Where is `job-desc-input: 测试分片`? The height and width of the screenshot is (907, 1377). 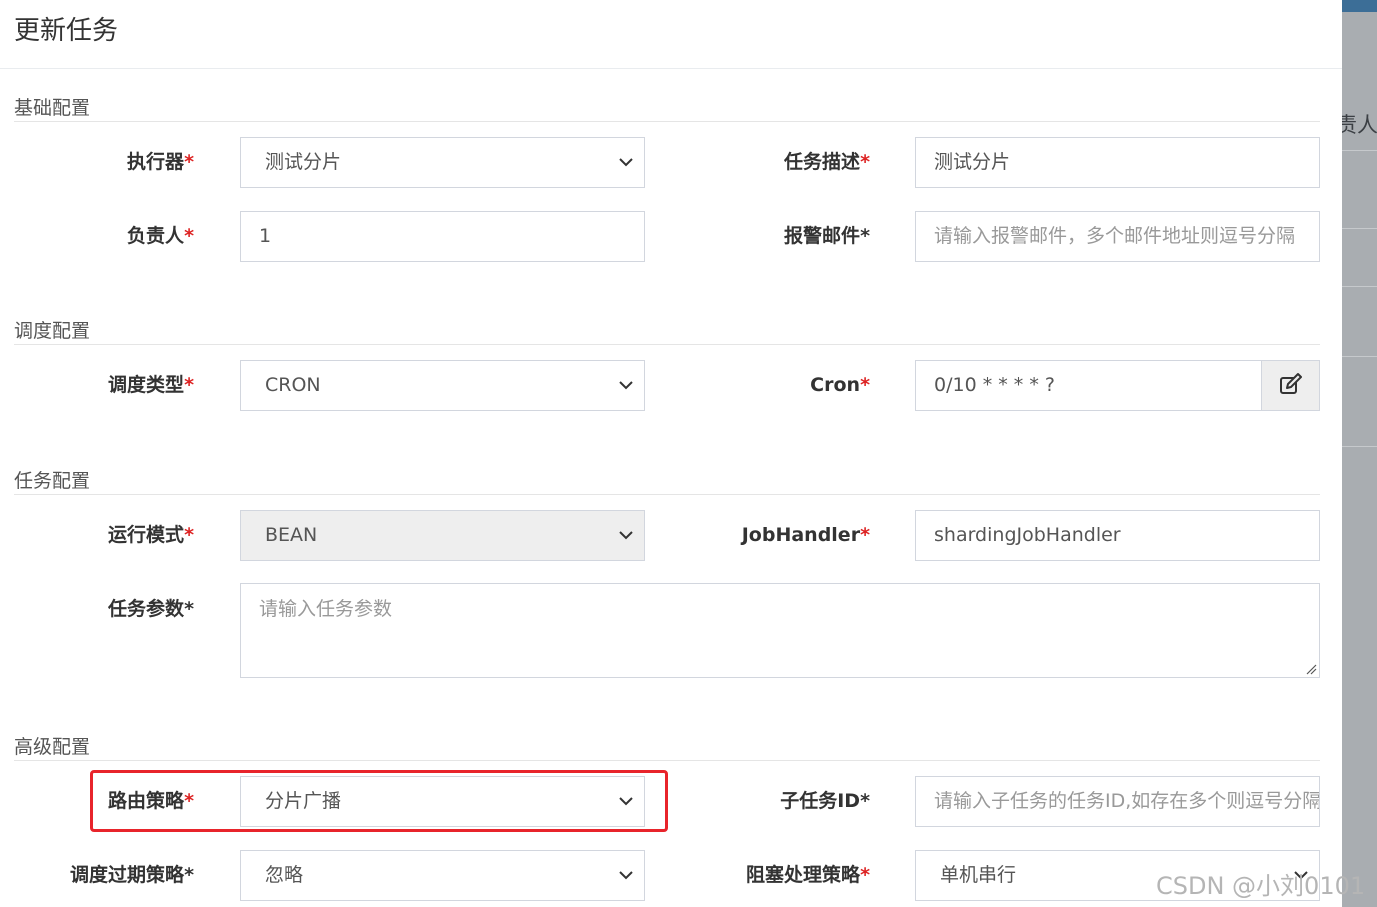
job-desc-input: 测试分片 is located at coordinates (1117, 162).